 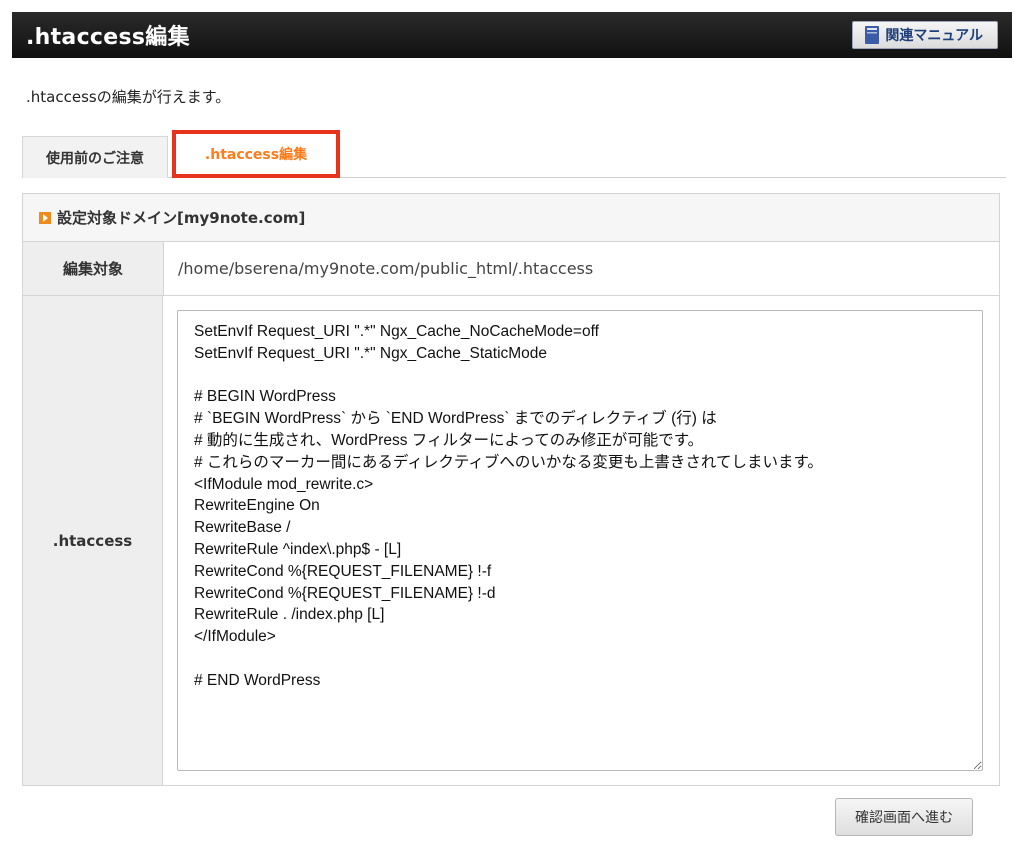 I want to click on page-title: .htaccess編集, so click(x=108, y=37).